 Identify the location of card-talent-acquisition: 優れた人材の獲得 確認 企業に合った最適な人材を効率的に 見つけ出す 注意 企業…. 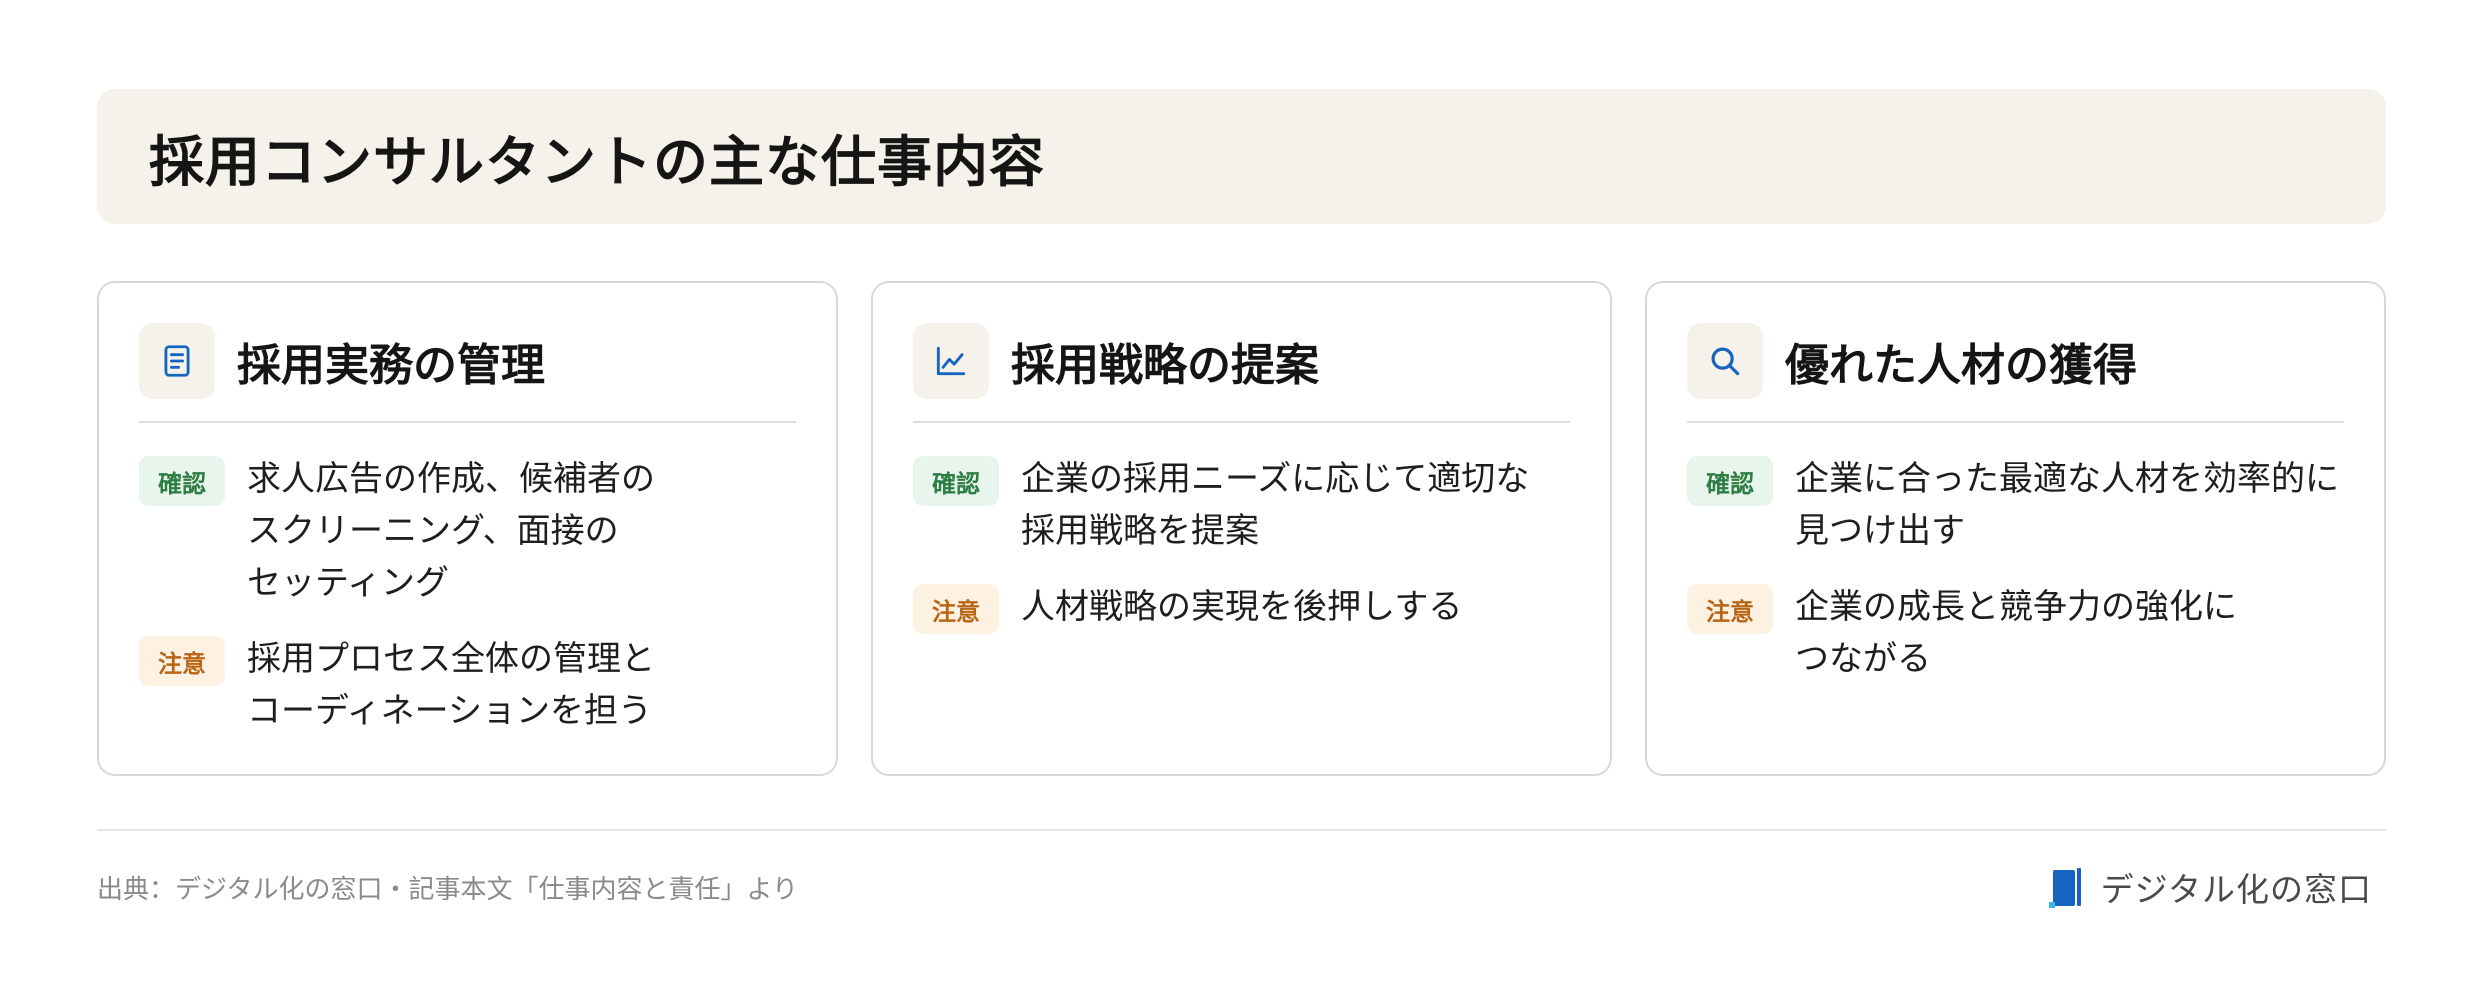
(2015, 528).